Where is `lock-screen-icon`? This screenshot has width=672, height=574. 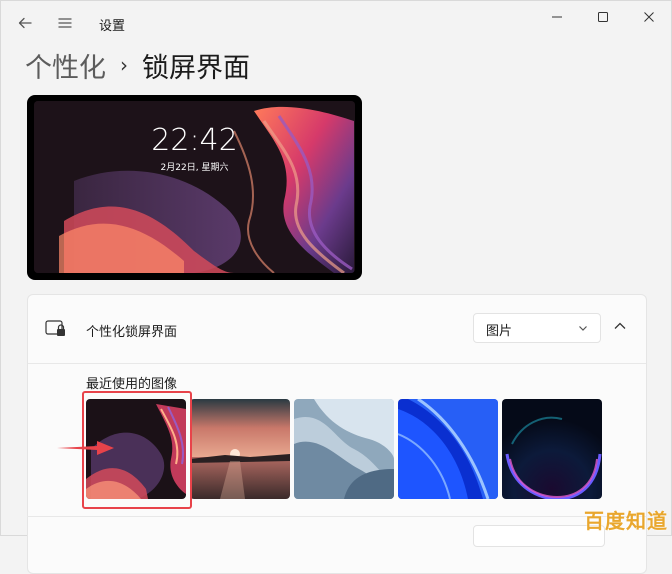 lock-screen-icon is located at coordinates (55, 328).